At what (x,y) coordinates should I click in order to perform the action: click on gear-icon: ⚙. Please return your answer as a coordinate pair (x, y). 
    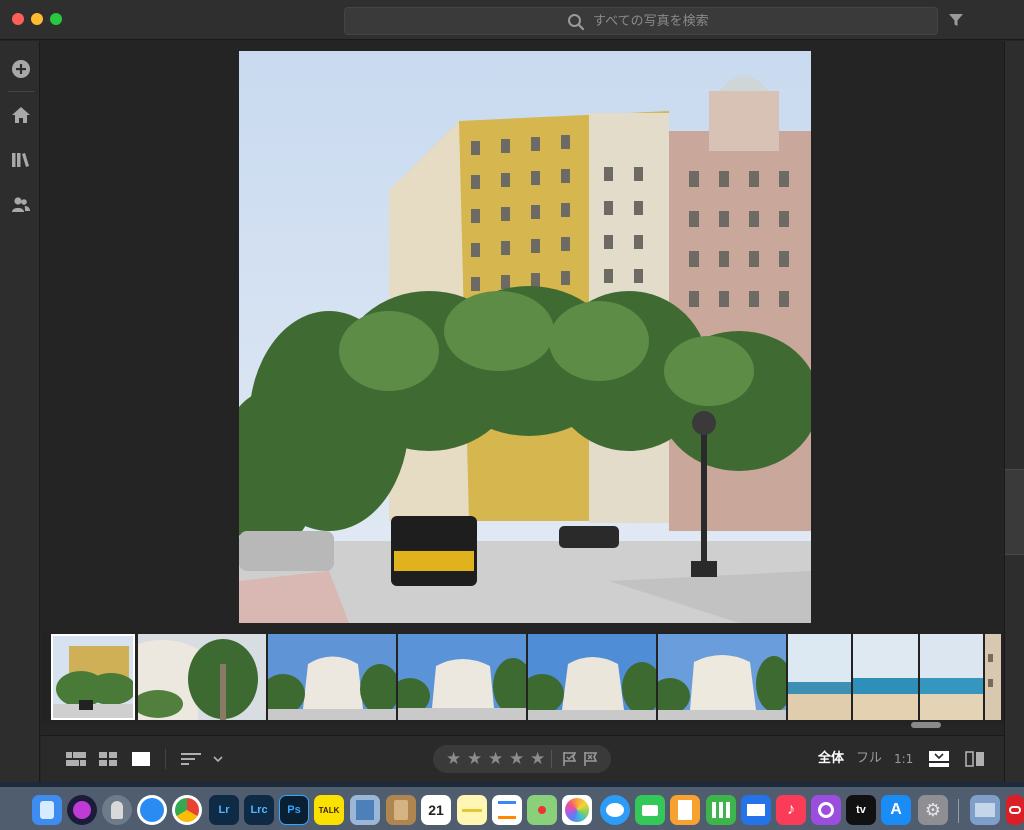
    Looking at the image, I should click on (933, 809).